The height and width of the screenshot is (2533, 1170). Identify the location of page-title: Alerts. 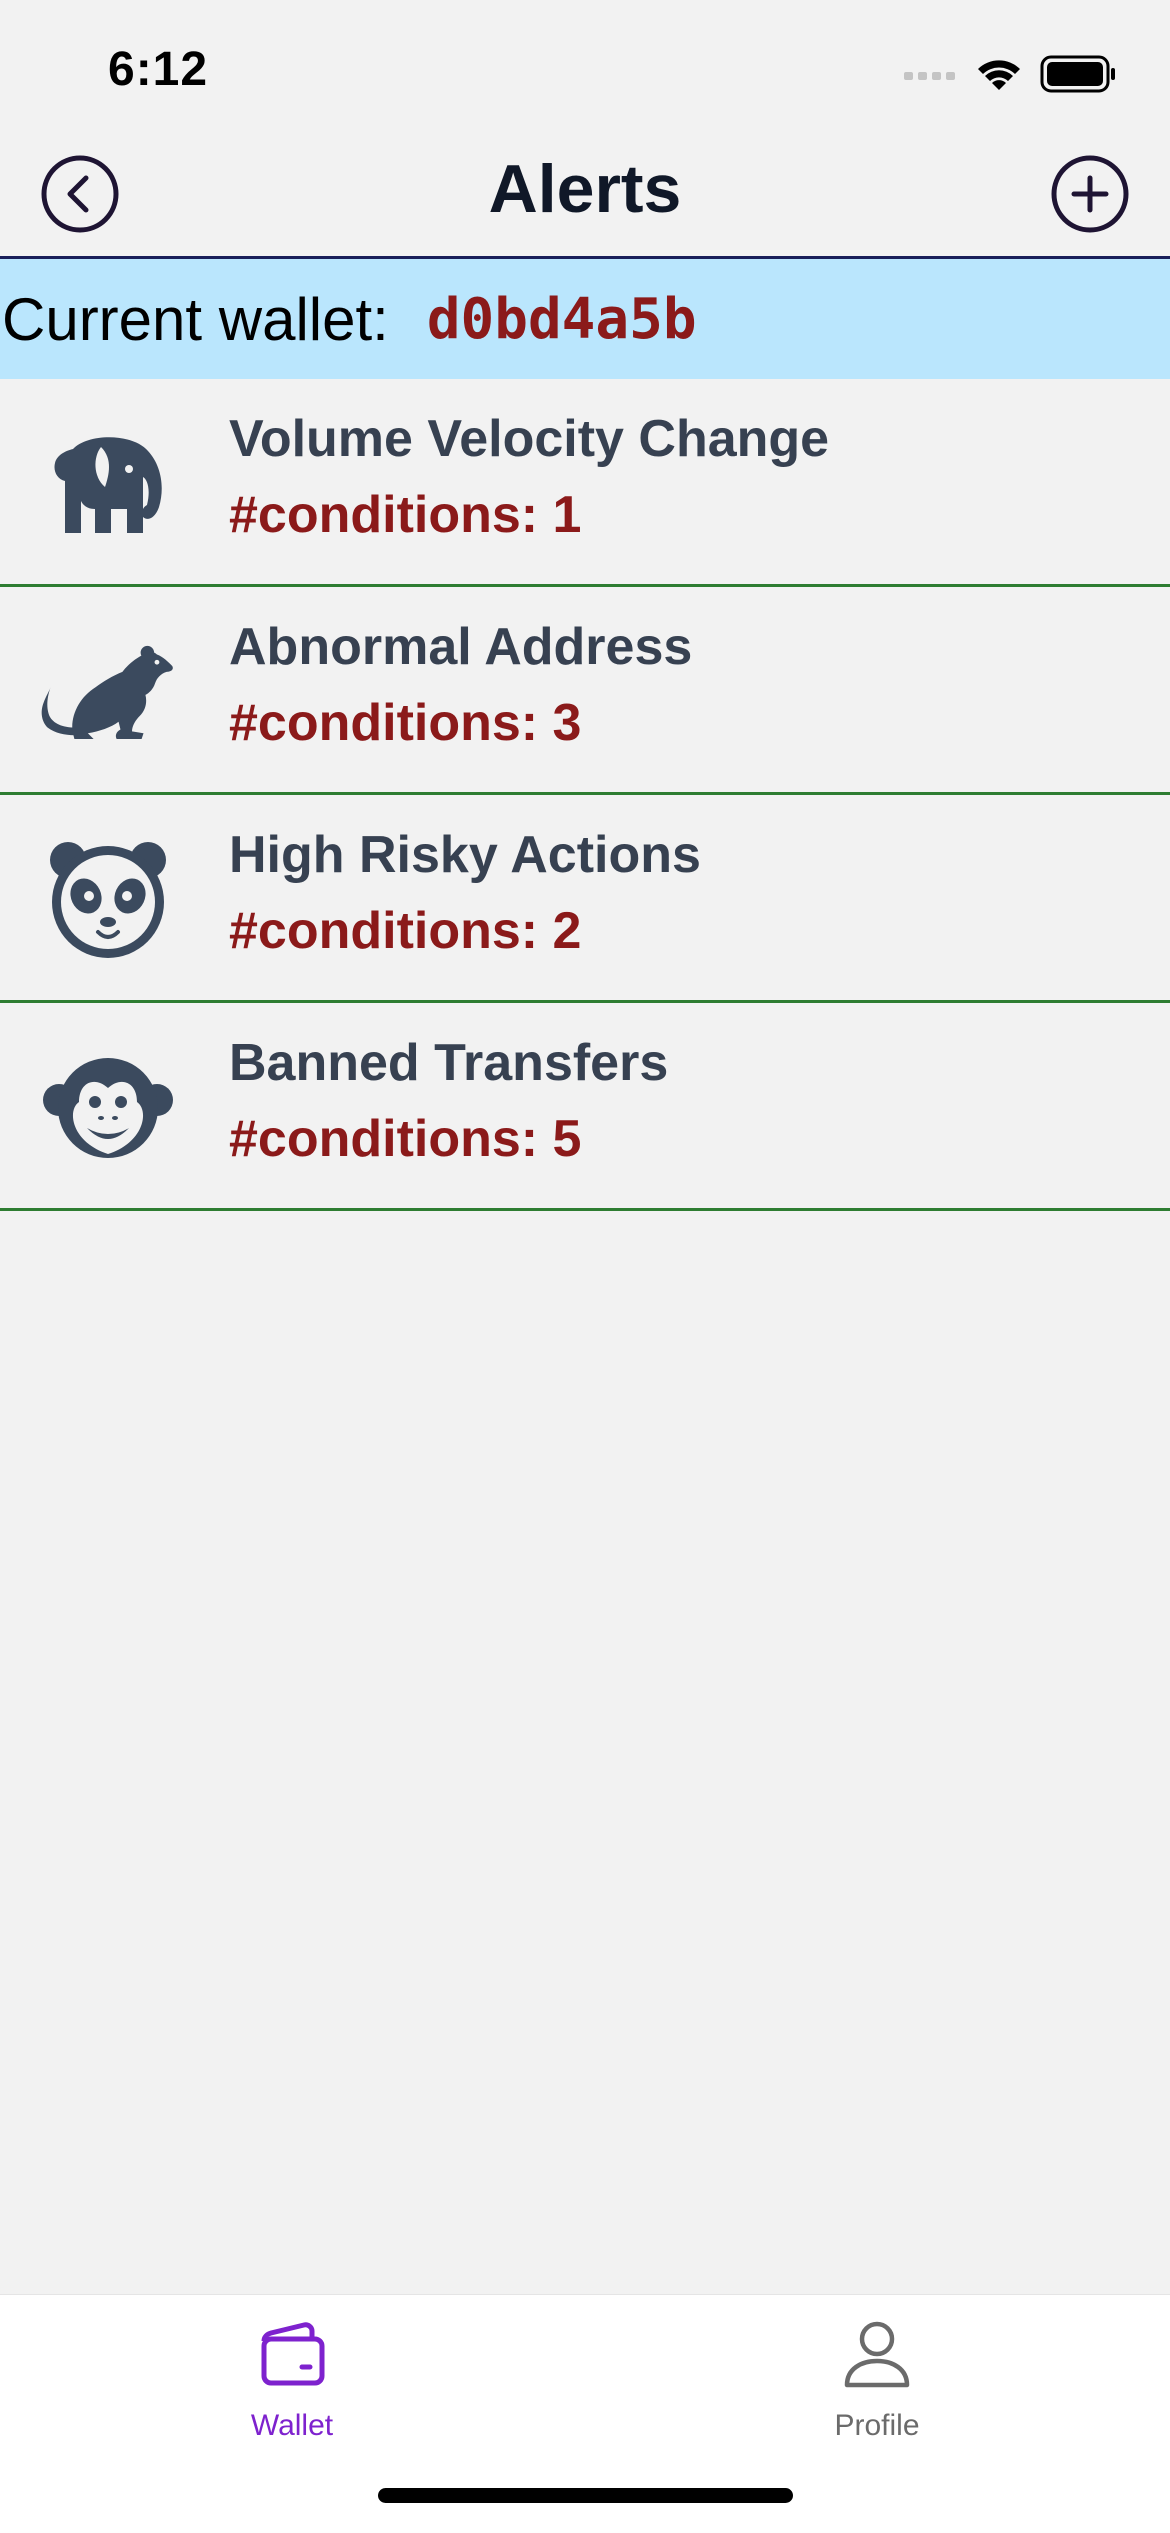
(585, 189).